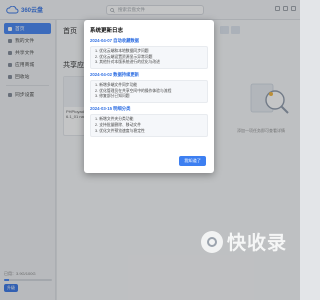  Describe the element at coordinates (110, 109) in the screenshot. I see `version-heading: 2024-03-15 明细分类` at that location.